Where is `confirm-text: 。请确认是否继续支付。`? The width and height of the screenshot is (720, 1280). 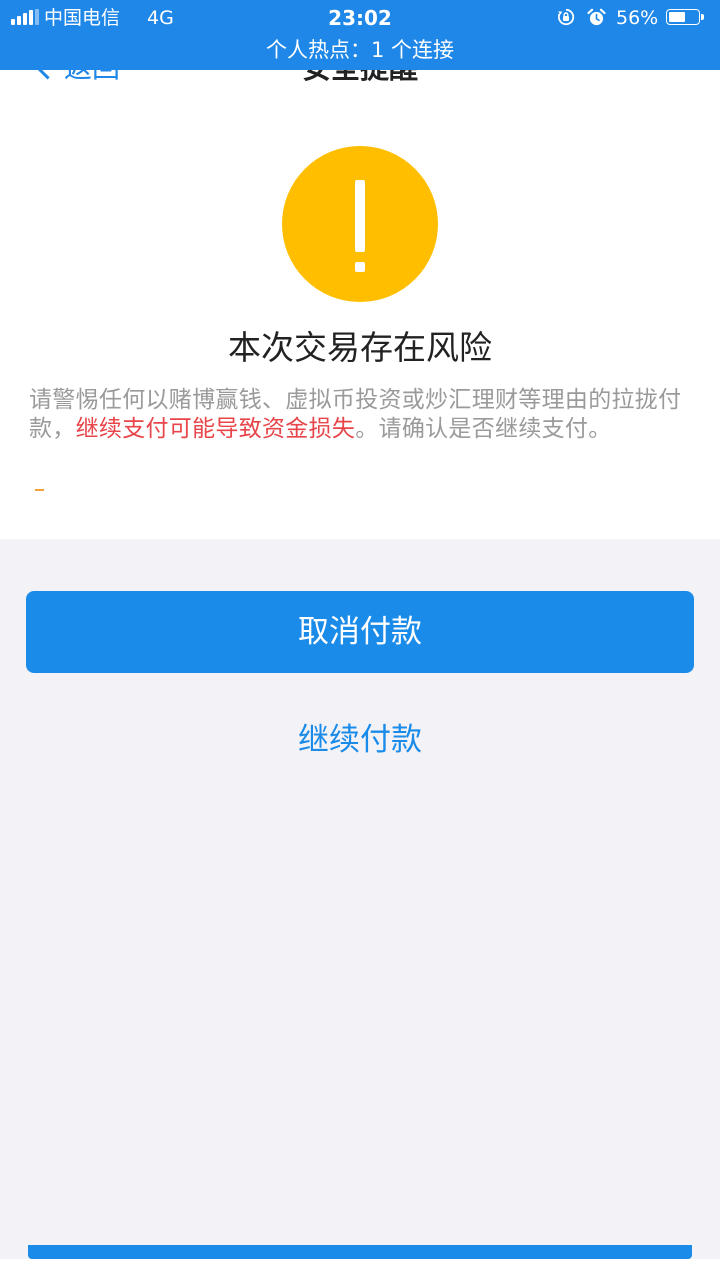 confirm-text: 。请确认是否继续支付。 is located at coordinates (483, 429).